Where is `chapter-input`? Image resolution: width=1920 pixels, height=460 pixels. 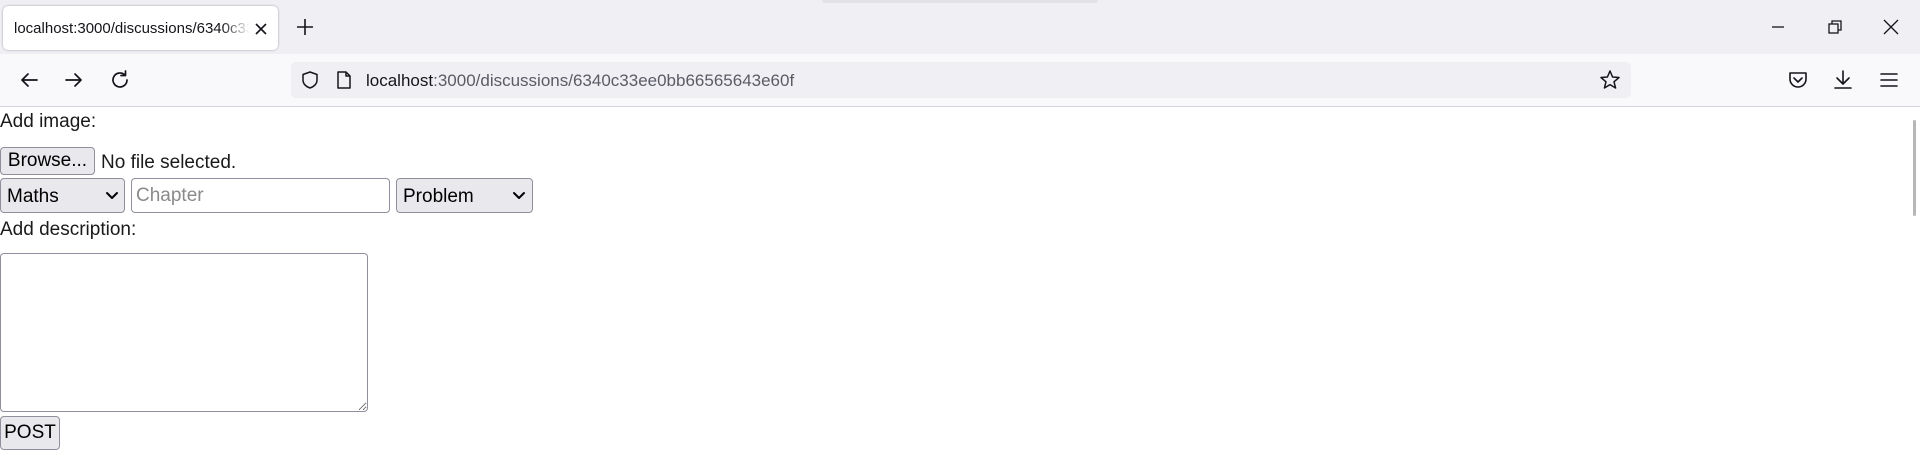
chapter-input is located at coordinates (260, 195).